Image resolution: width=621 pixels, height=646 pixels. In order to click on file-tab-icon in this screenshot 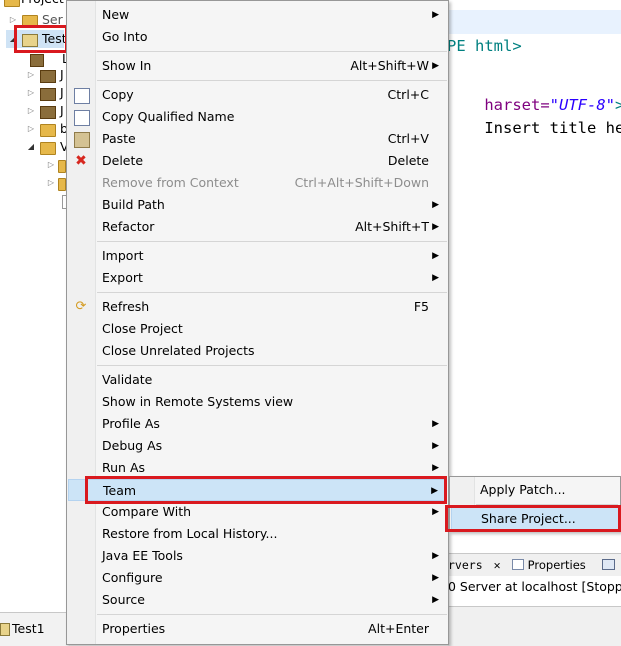, I will do `click(5, 629)`.